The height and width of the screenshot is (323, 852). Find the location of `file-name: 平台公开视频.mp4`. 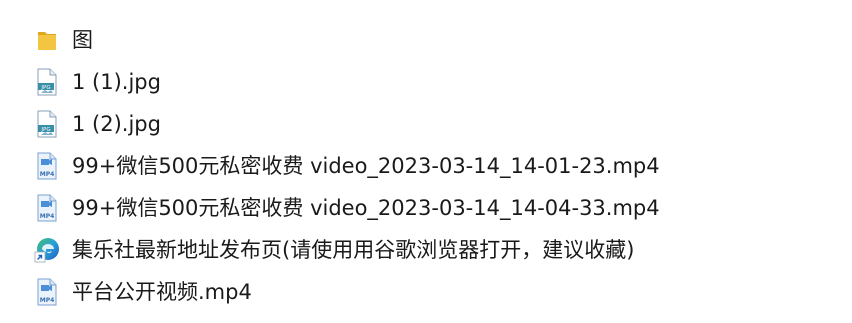

file-name: 平台公开视频.mp4 is located at coordinates (162, 291).